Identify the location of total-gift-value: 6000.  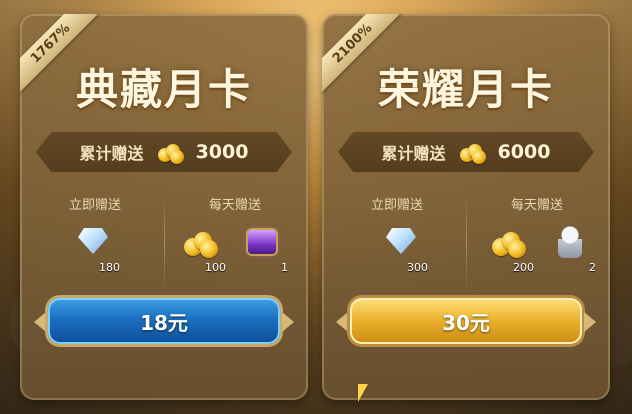
(524, 152).